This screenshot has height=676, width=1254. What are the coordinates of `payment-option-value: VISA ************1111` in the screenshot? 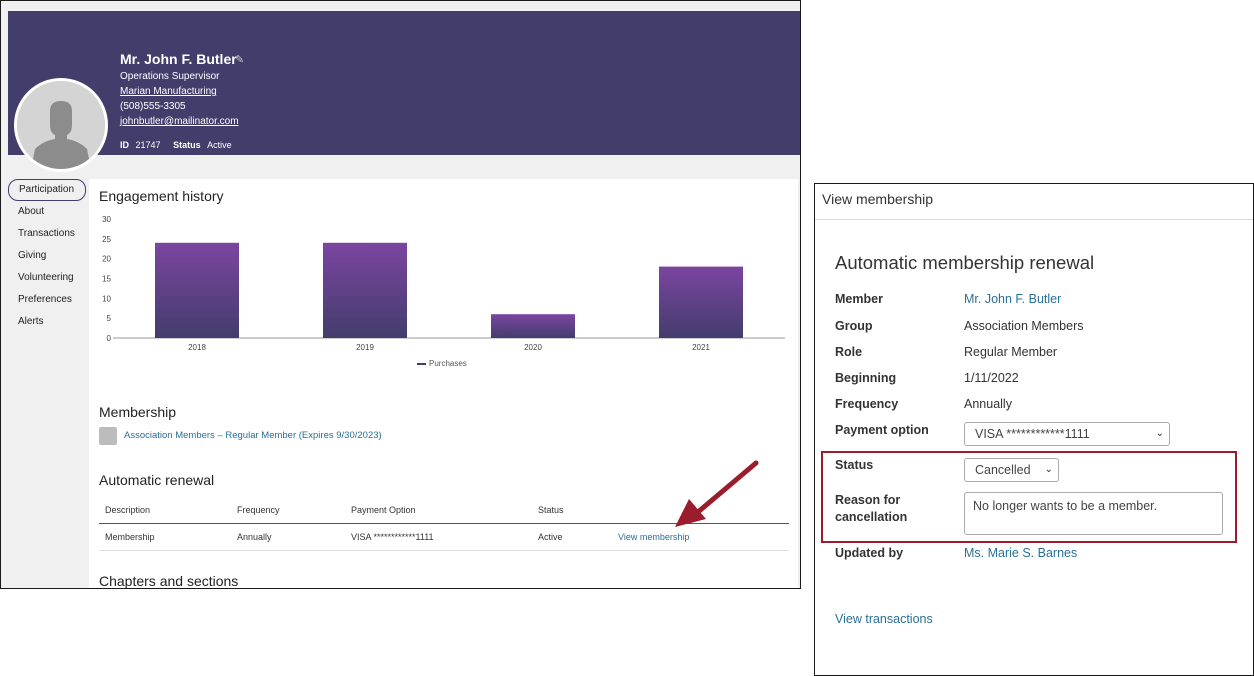 It's located at (1032, 434).